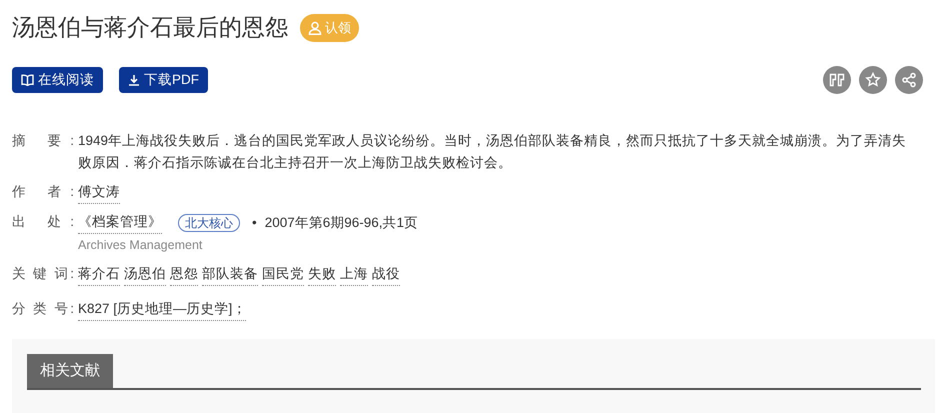 This screenshot has height=413, width=947. I want to click on abstract-text: 1949年上海战役失败后．逃台的国民党军政人员议论纷纷。当时，汤恩伯部队装备精良，然而只抵抗了十多天就全城崩溃。为了弄清失败原因．蒋介石指示陈诚在台北主持召开一次上海防卫战失败检讨会。, so click(492, 151).